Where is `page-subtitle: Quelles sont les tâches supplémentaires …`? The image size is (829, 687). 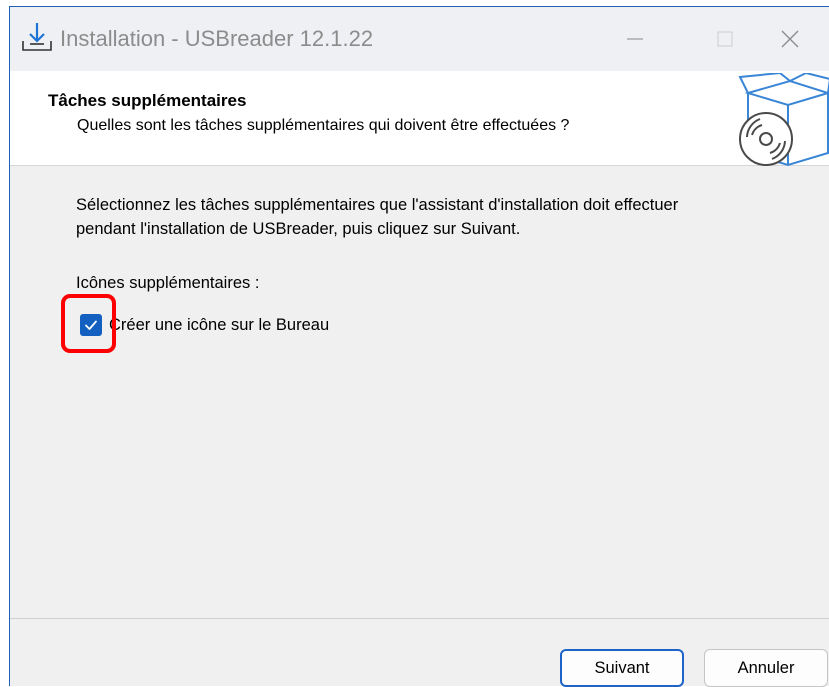 page-subtitle: Quelles sont les tâches supplémentaires … is located at coordinates (323, 125).